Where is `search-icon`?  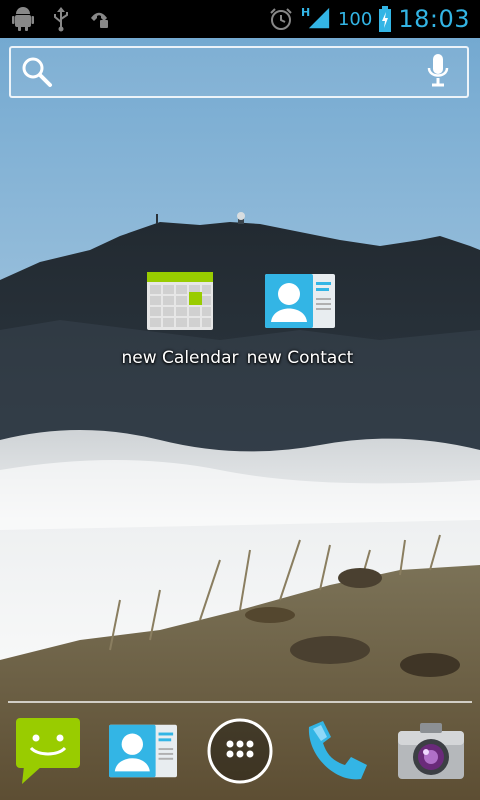 search-icon is located at coordinates (37, 74).